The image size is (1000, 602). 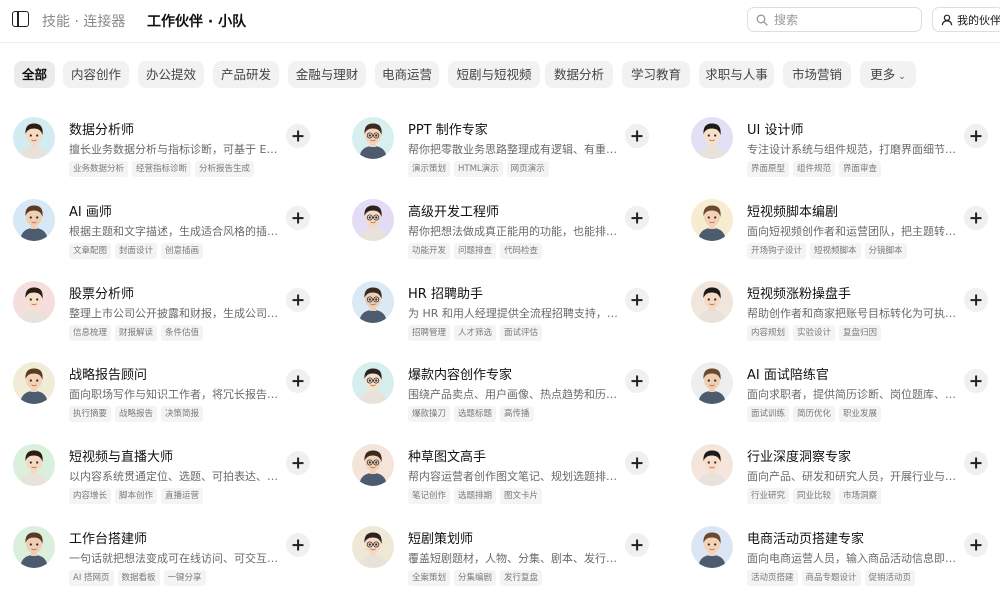 I want to click on filter-chip: 市场营销, so click(x=817, y=74).